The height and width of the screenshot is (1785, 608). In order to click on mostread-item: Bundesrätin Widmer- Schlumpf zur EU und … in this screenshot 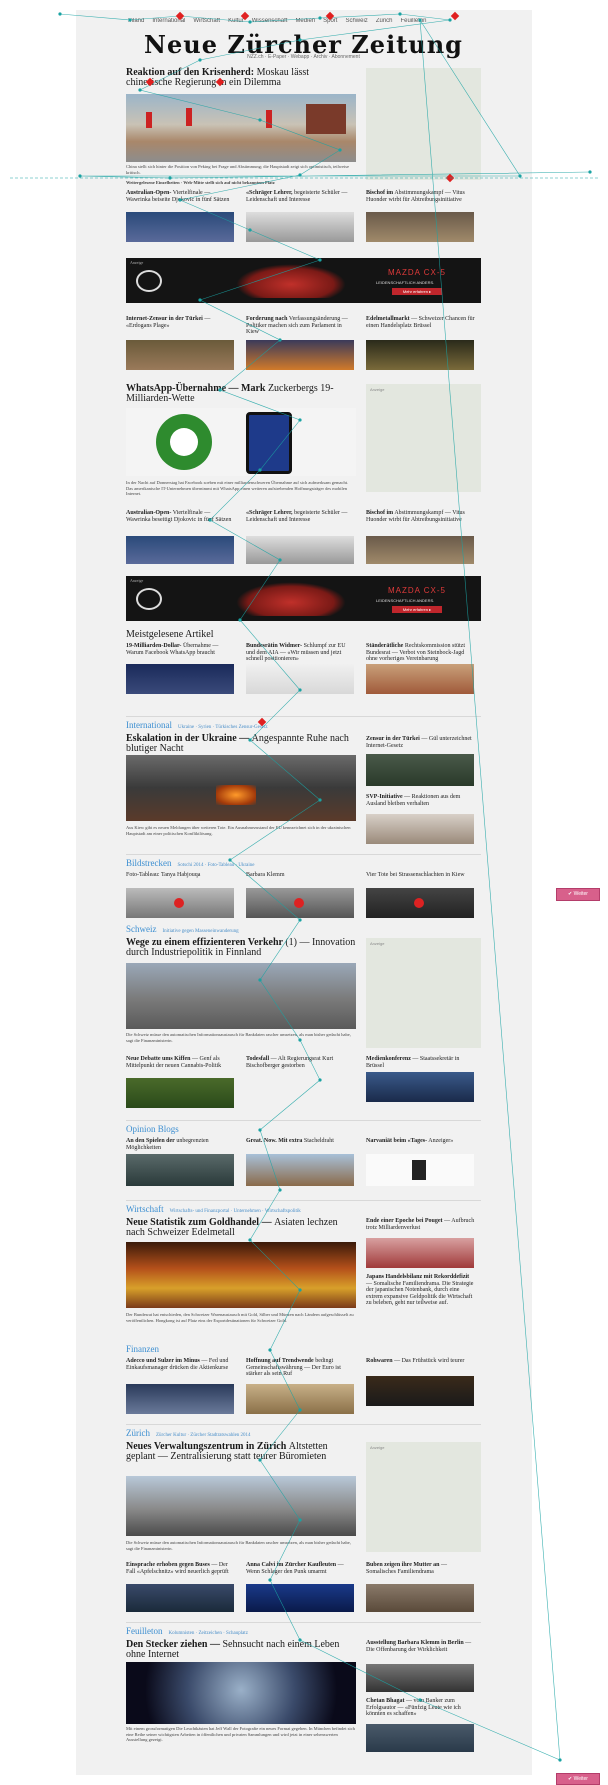, I will do `click(301, 653)`.